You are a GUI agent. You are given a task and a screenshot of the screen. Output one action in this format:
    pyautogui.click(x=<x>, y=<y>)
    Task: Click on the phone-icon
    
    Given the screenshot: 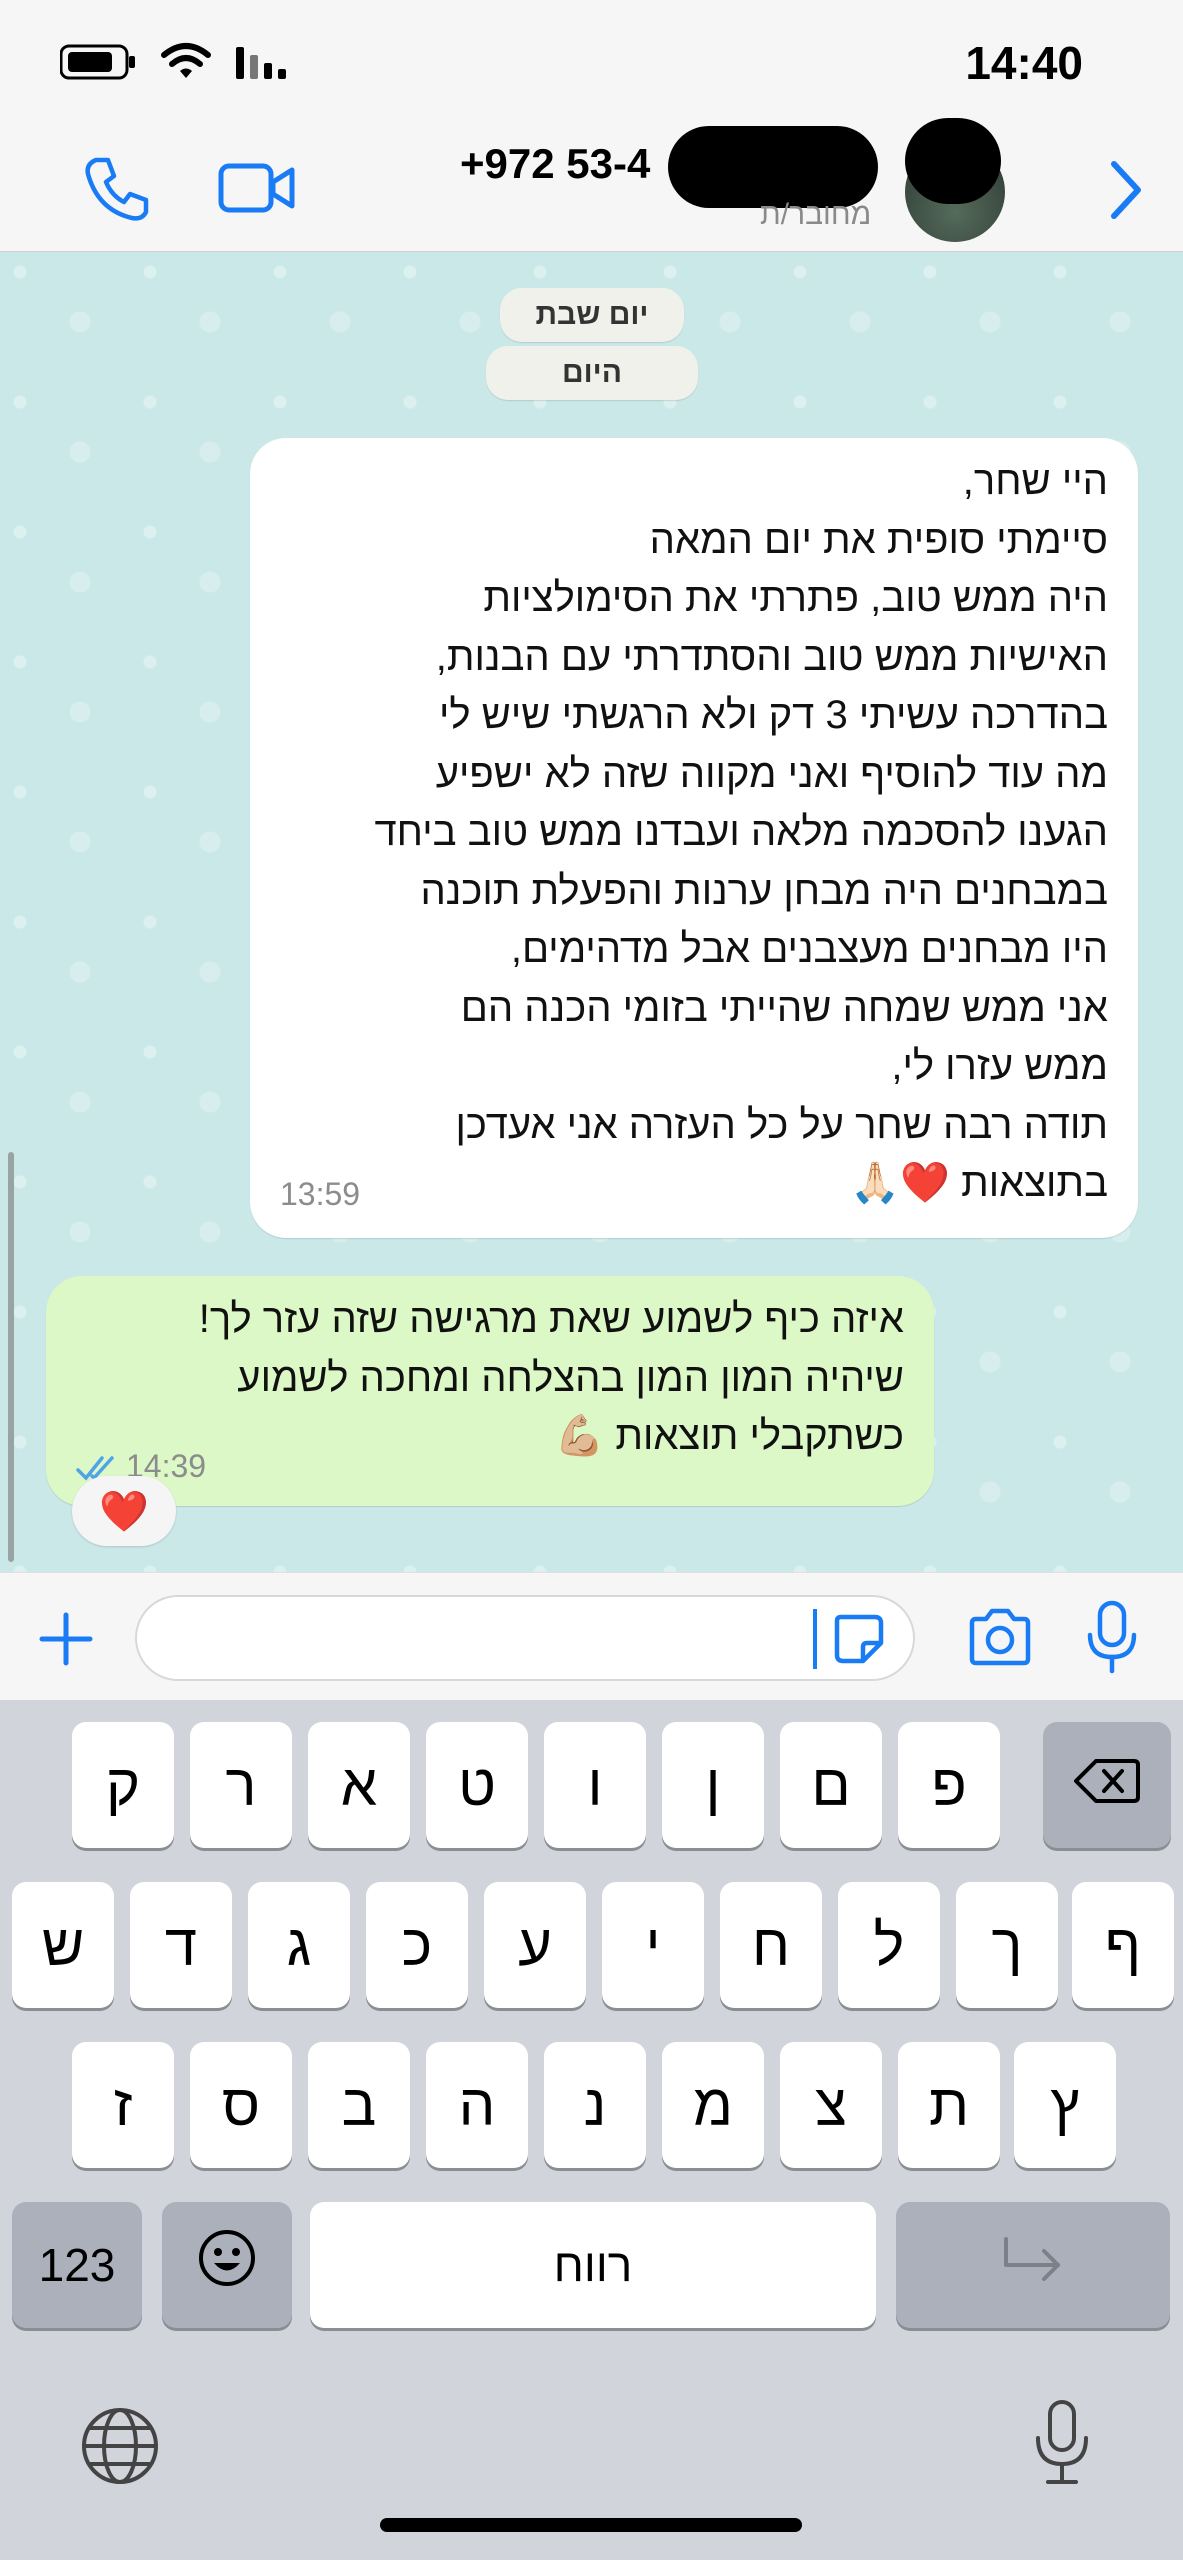 What is the action you would take?
    pyautogui.click(x=117, y=191)
    